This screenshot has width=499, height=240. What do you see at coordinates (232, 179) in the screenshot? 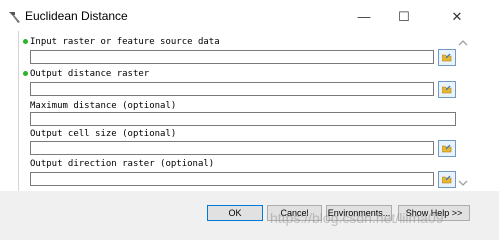
I see `output-direction-field` at bounding box center [232, 179].